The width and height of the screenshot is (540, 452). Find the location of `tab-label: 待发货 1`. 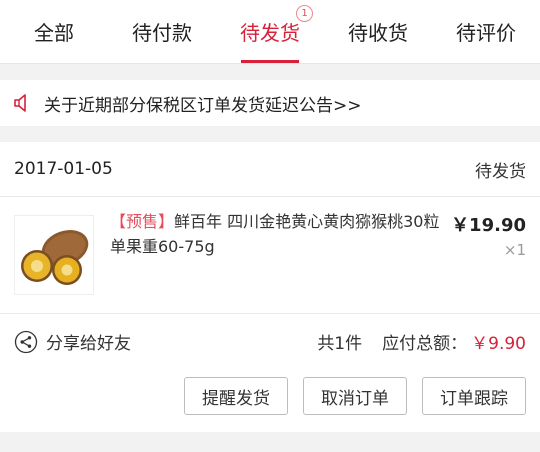

tab-label: 待发货 1 is located at coordinates (276, 25).